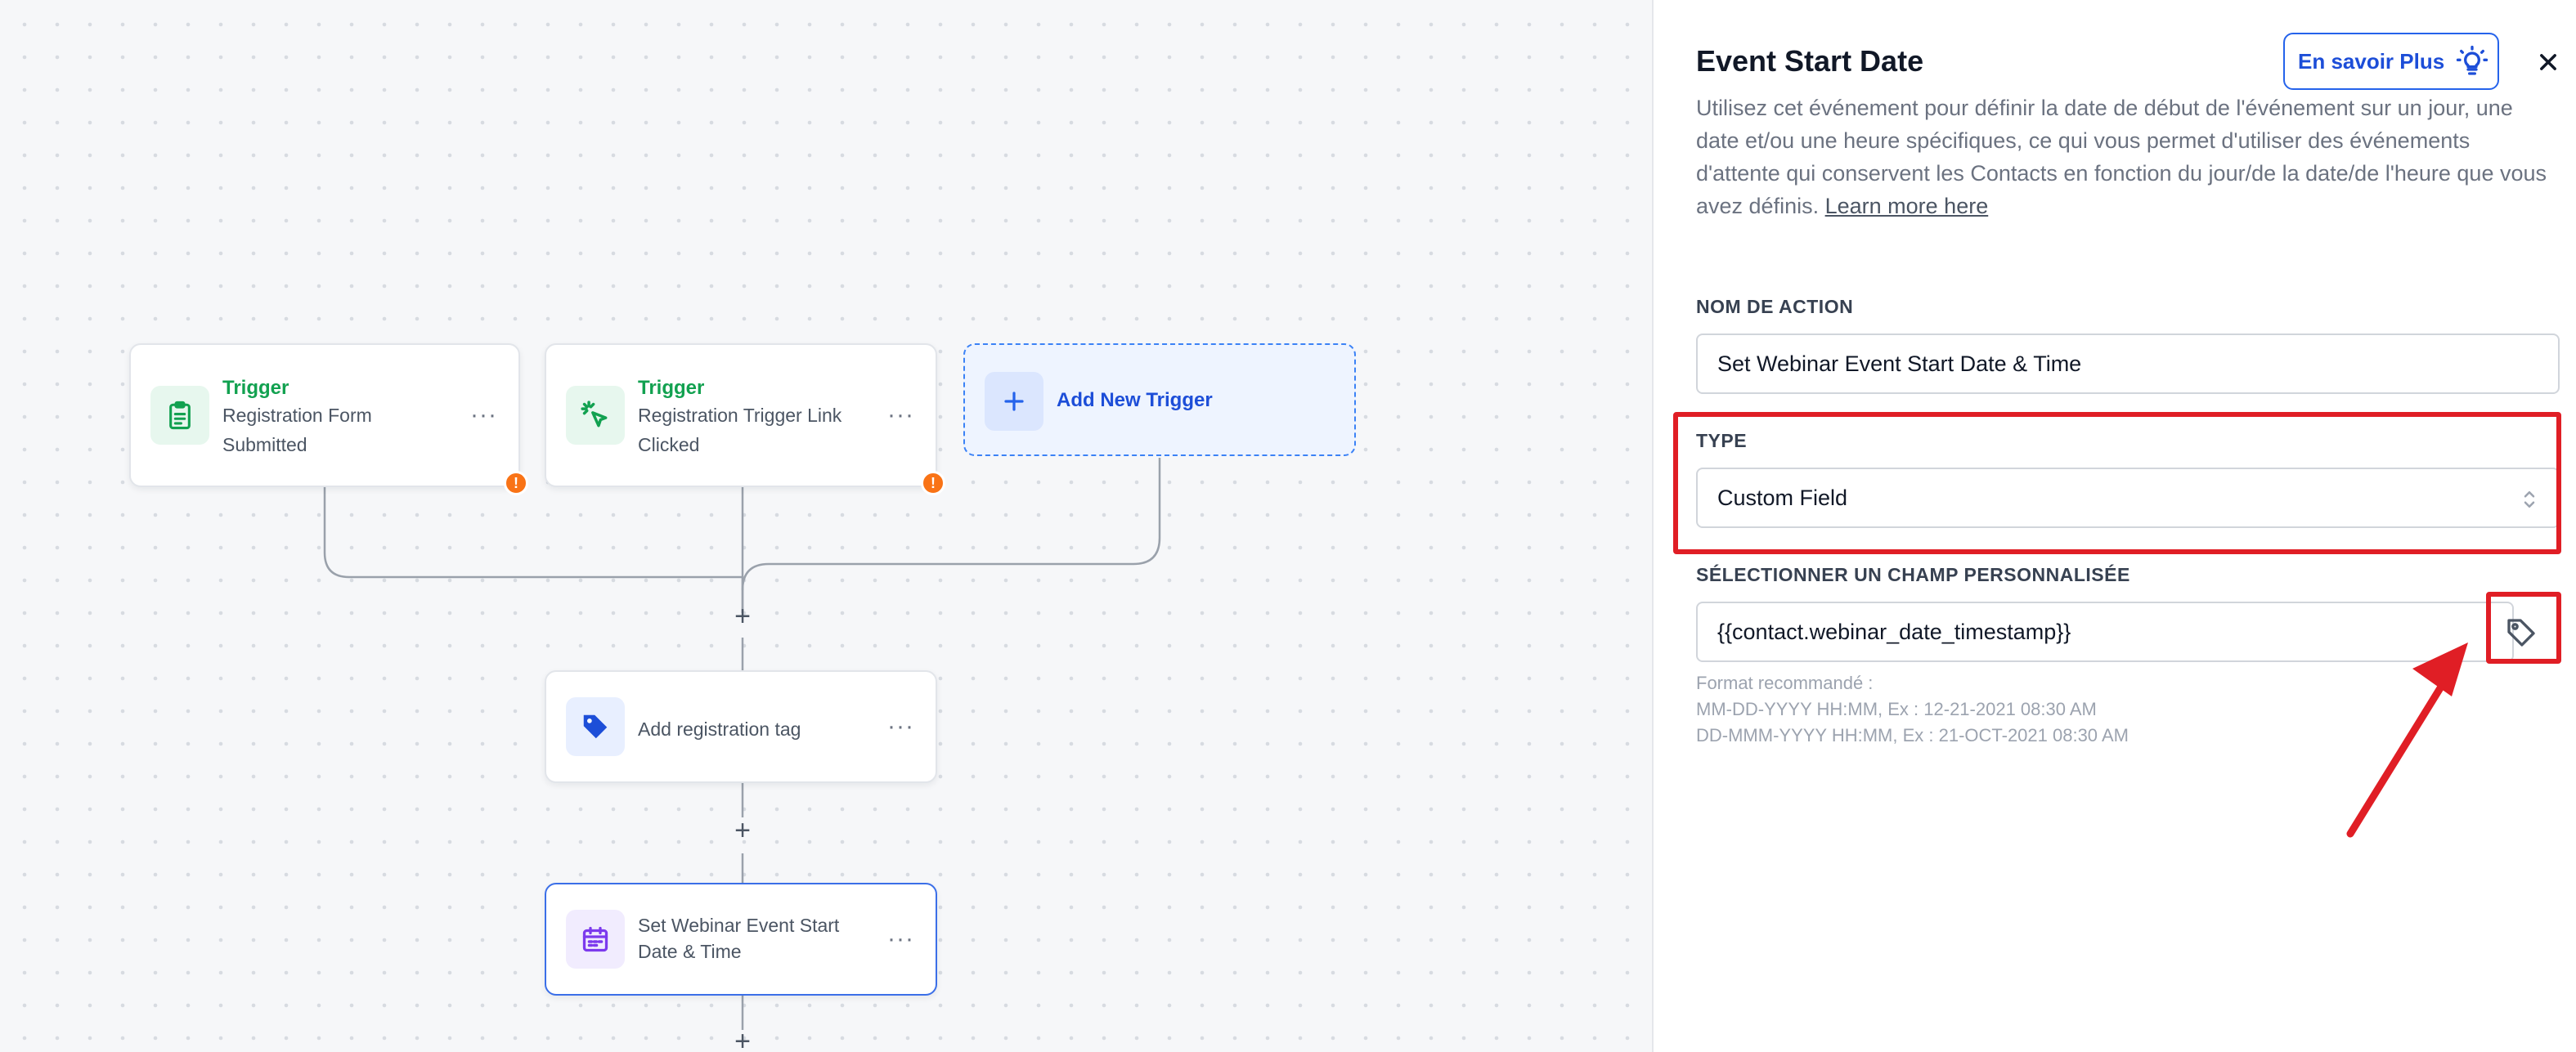 This screenshot has width=2576, height=1052. What do you see at coordinates (1785, 683) in the screenshot?
I see `format-hint-title: Format recommandé :` at bounding box center [1785, 683].